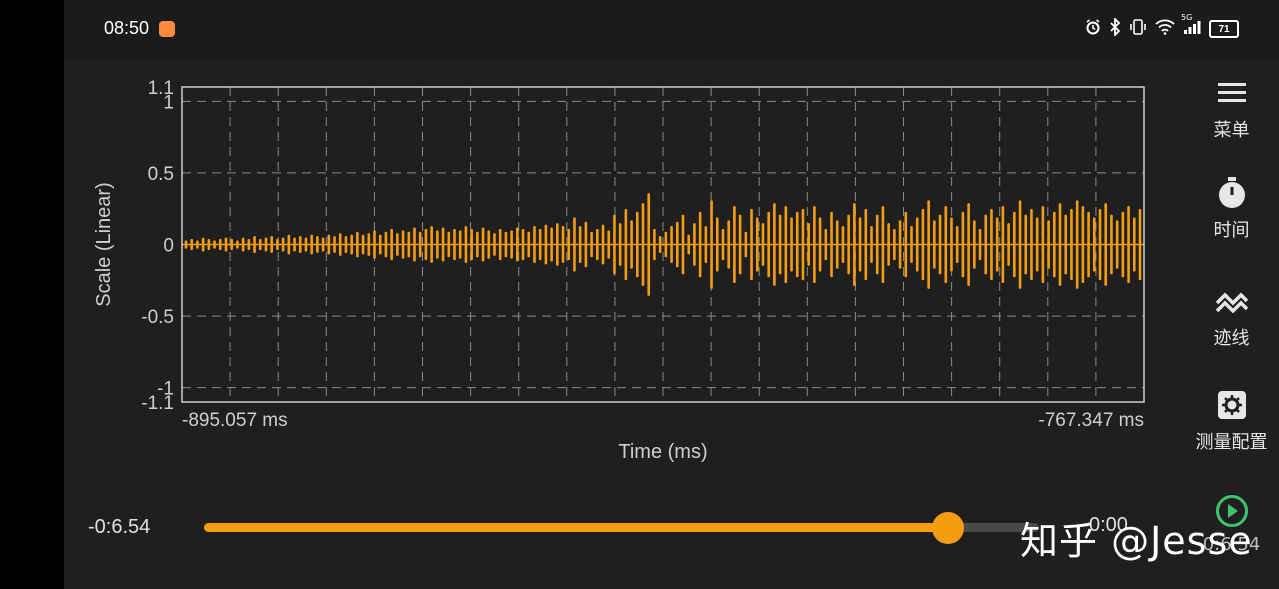 The height and width of the screenshot is (589, 1279). I want to click on watermark: 知乎 @Jesse, so click(1136, 541).